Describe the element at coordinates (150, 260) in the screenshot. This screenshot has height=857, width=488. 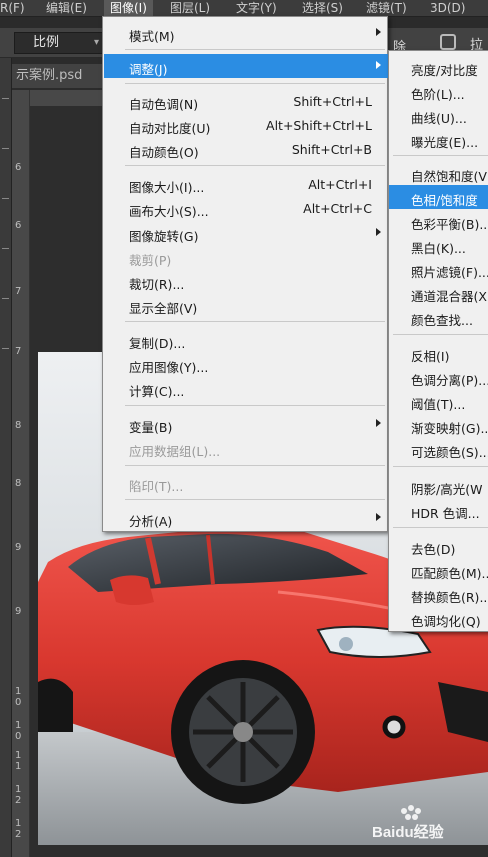
I see `menu-item-label: 裁剪(P)` at that location.